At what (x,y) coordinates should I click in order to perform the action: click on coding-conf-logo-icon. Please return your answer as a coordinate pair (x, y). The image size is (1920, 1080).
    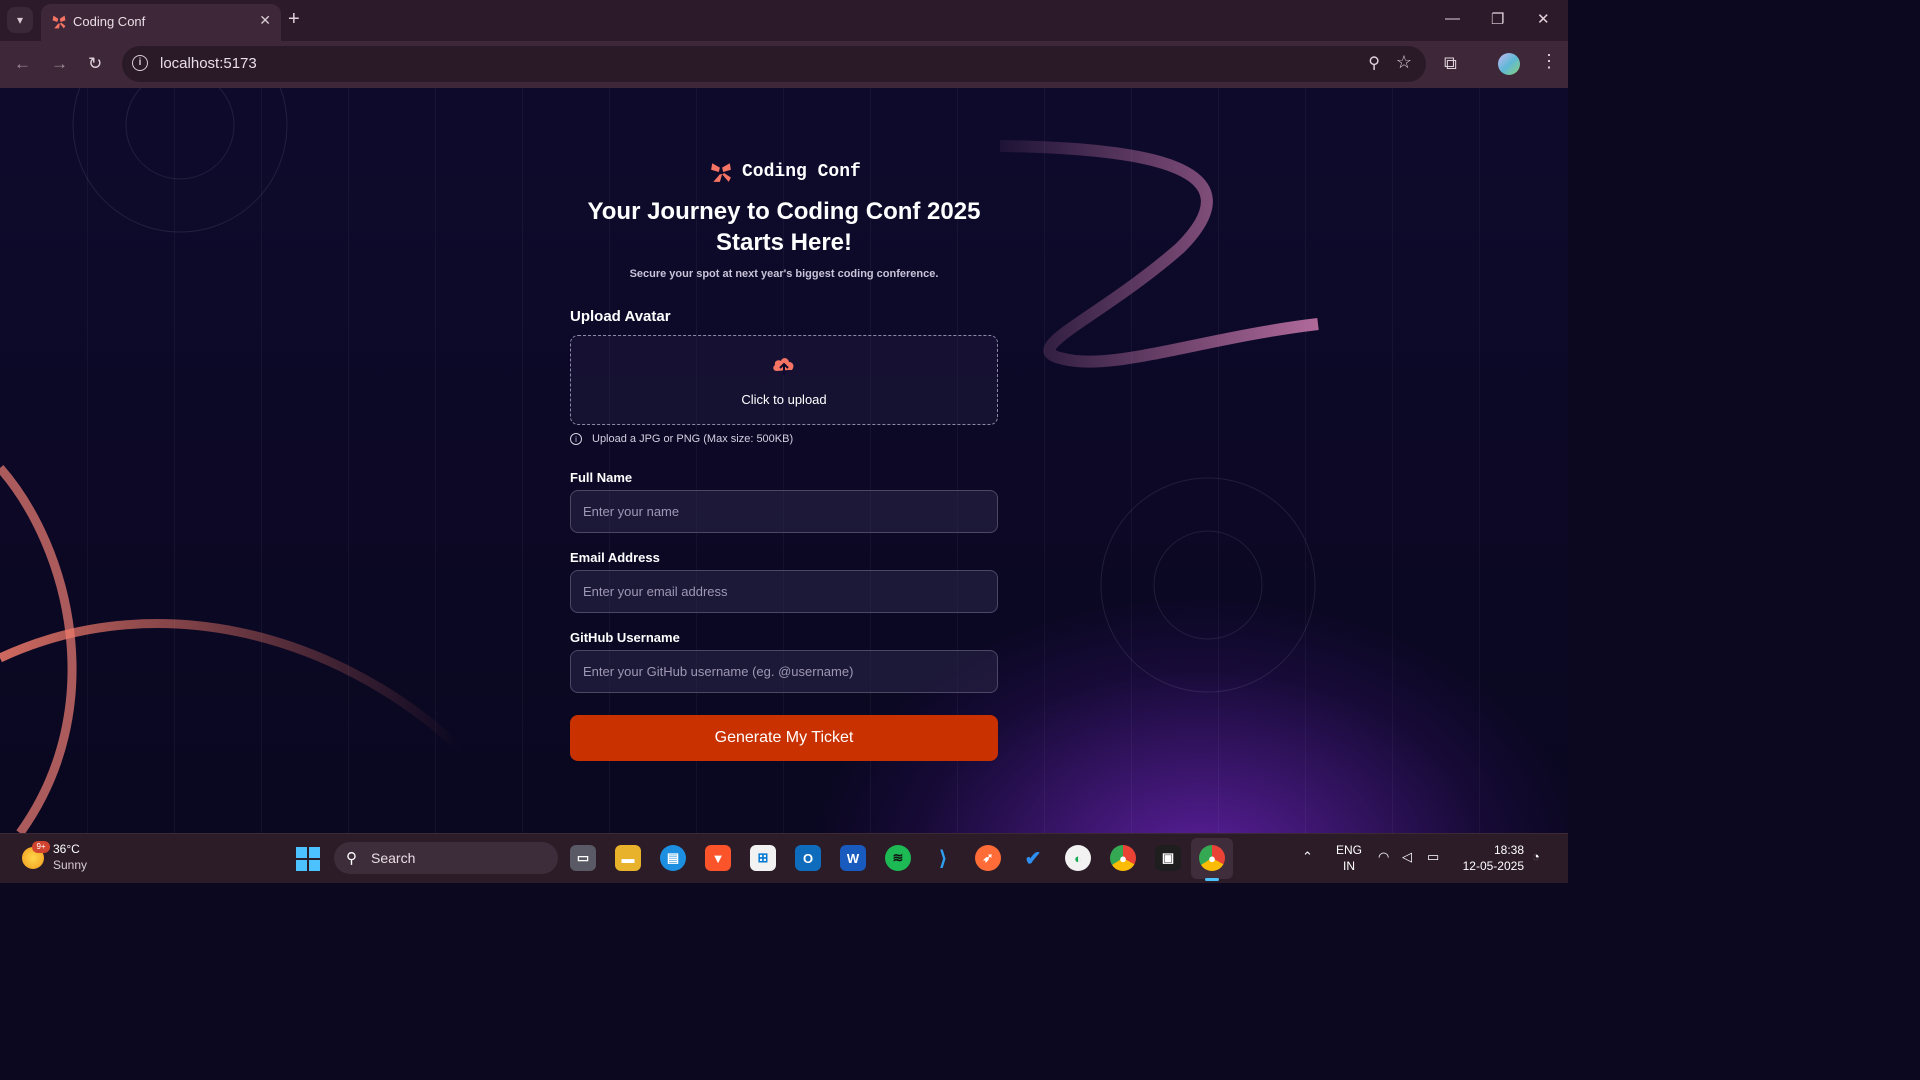
    Looking at the image, I should click on (721, 172).